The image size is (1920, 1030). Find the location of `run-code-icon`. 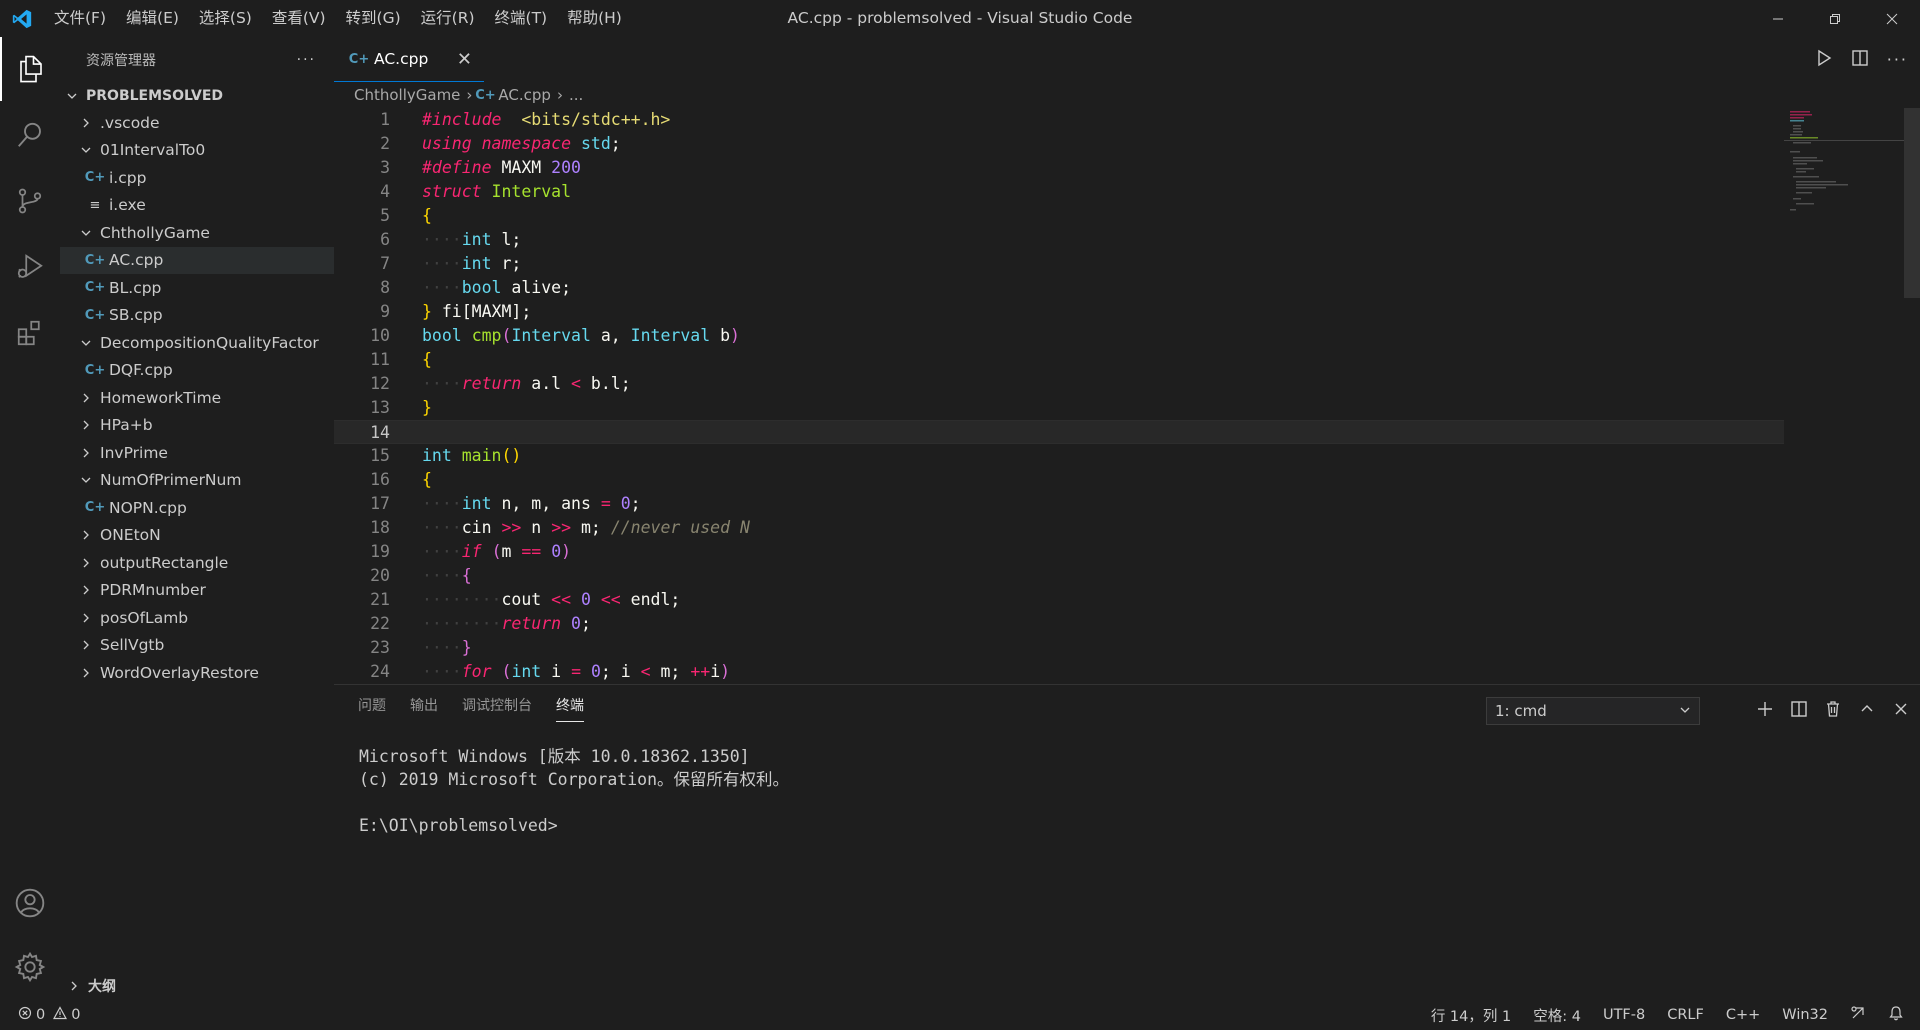

run-code-icon is located at coordinates (1824, 60).